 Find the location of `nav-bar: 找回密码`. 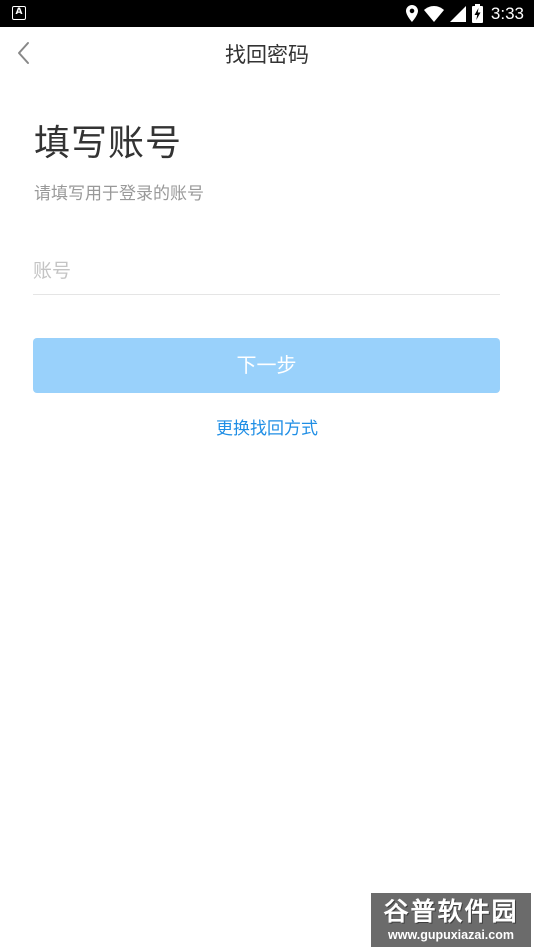

nav-bar: 找回密码 is located at coordinates (267, 55).